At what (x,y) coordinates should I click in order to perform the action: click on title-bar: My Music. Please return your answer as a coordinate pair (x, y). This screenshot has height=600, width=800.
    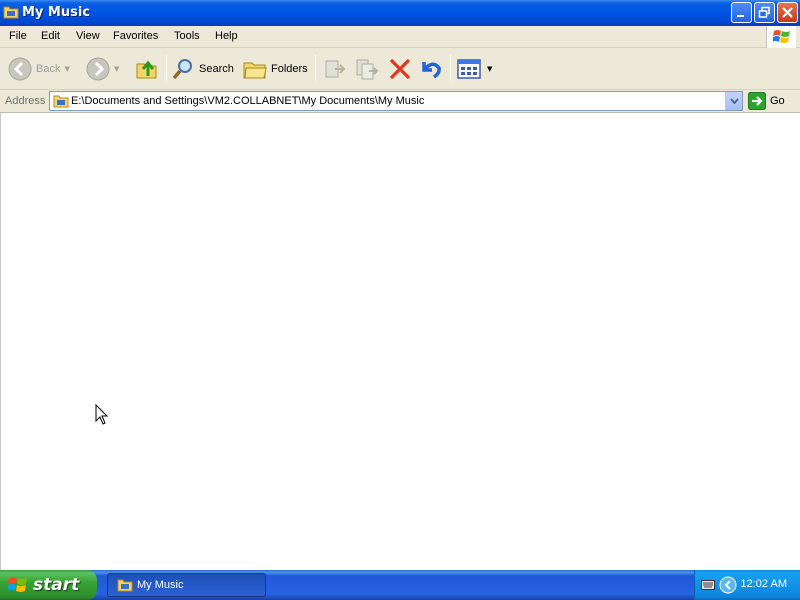
    Looking at the image, I should click on (400, 13).